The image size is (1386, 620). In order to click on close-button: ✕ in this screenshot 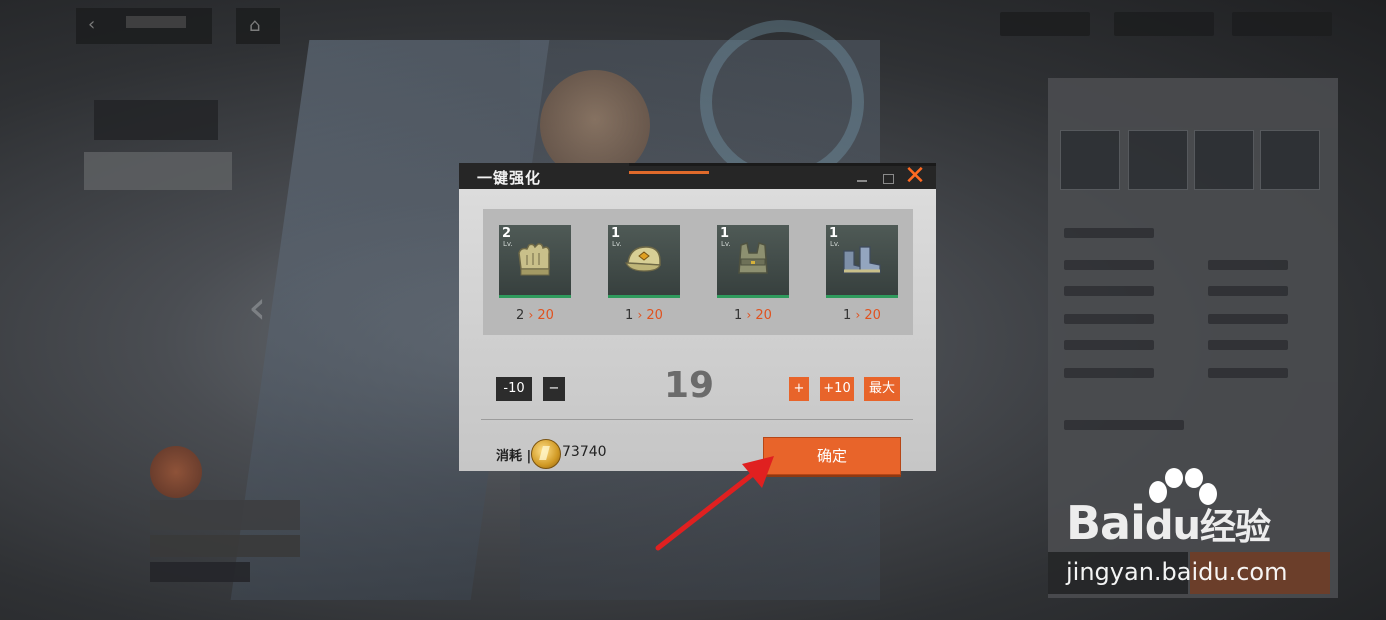, I will do `click(915, 176)`.